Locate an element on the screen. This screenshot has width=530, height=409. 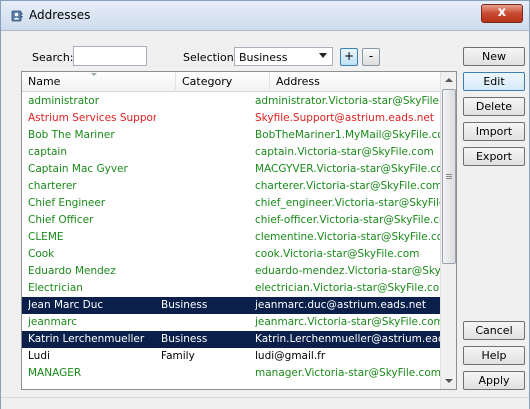
selection-value: Business is located at coordinates (263, 57).